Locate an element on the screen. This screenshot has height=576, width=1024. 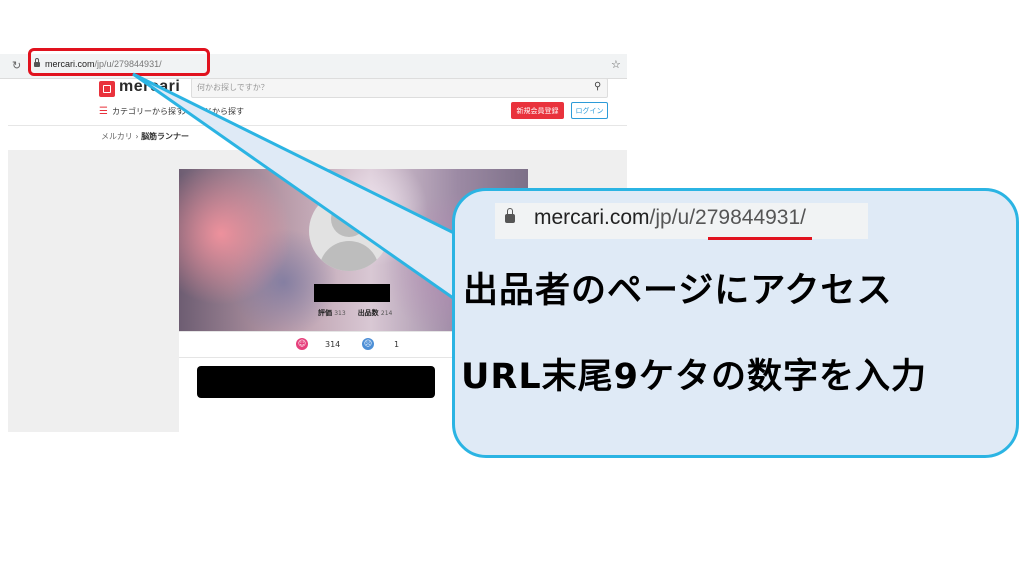
zoomed-url-path: /jp/u/ is located at coordinates (672, 217).